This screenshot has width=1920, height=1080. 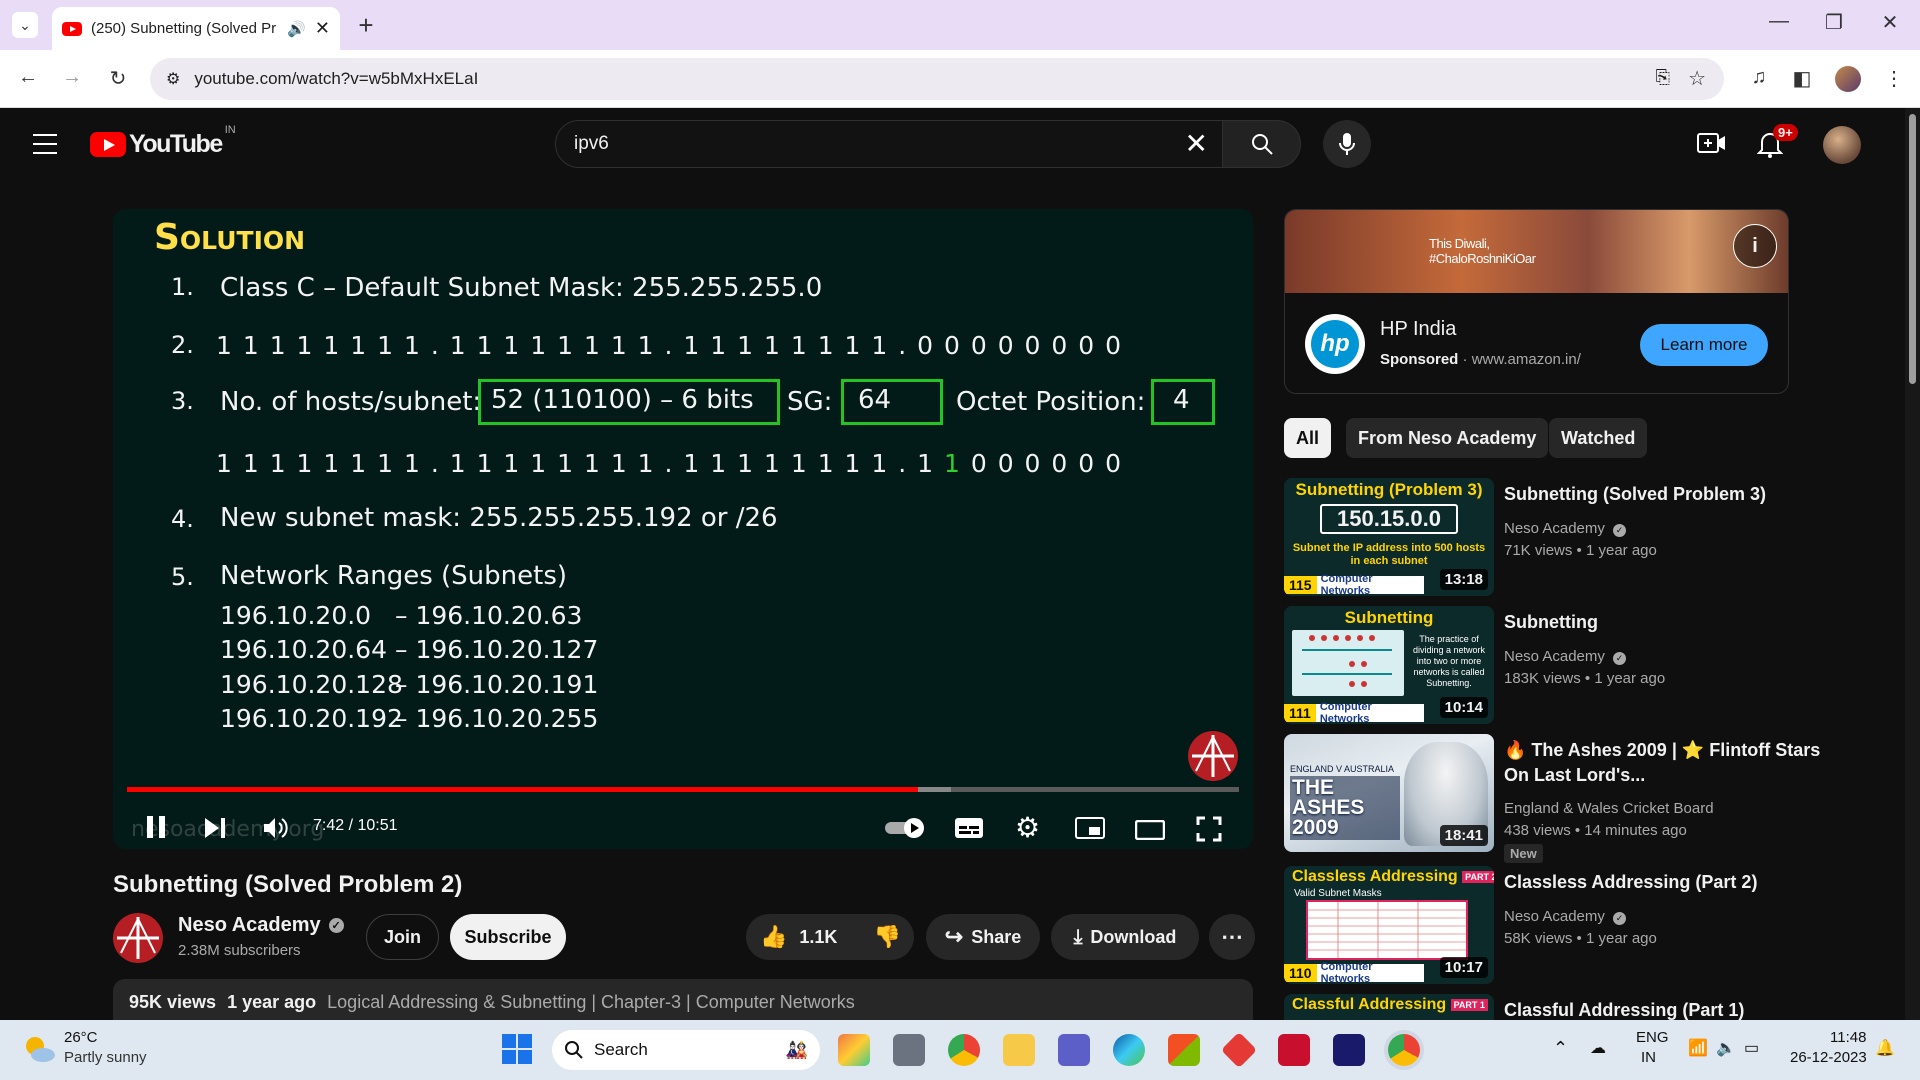 I want to click on settings-gear-icon: ⚙, so click(x=1027, y=827).